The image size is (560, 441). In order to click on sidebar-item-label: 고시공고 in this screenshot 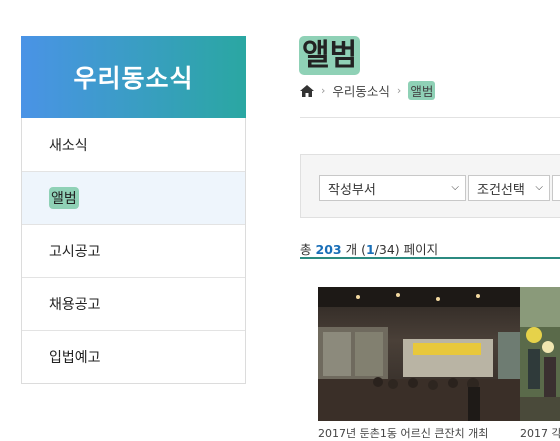, I will do `click(75, 252)`.